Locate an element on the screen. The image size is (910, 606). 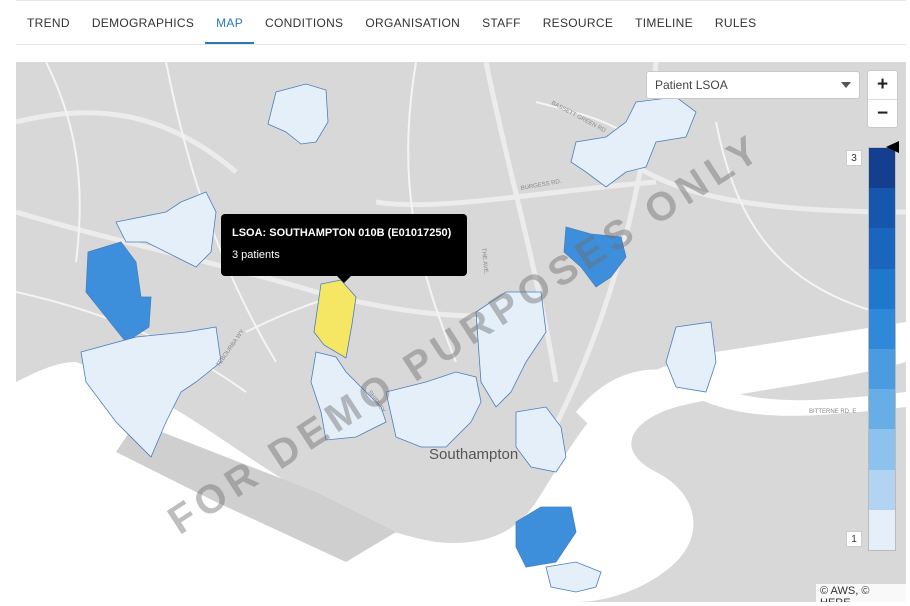
tooltip-title: LSOA: SOUTHAMPTON 010B (E01017250) is located at coordinates (342, 233).